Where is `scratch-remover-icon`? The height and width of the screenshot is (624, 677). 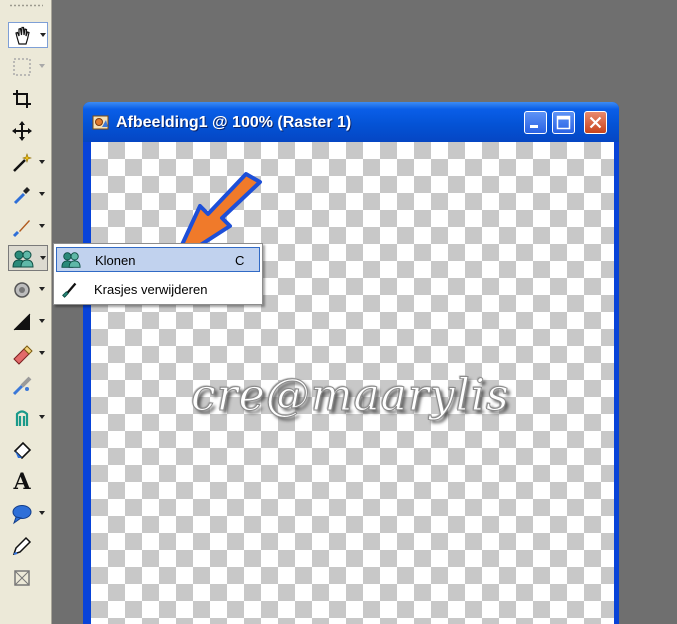
scratch-remover-icon is located at coordinates (70, 289).